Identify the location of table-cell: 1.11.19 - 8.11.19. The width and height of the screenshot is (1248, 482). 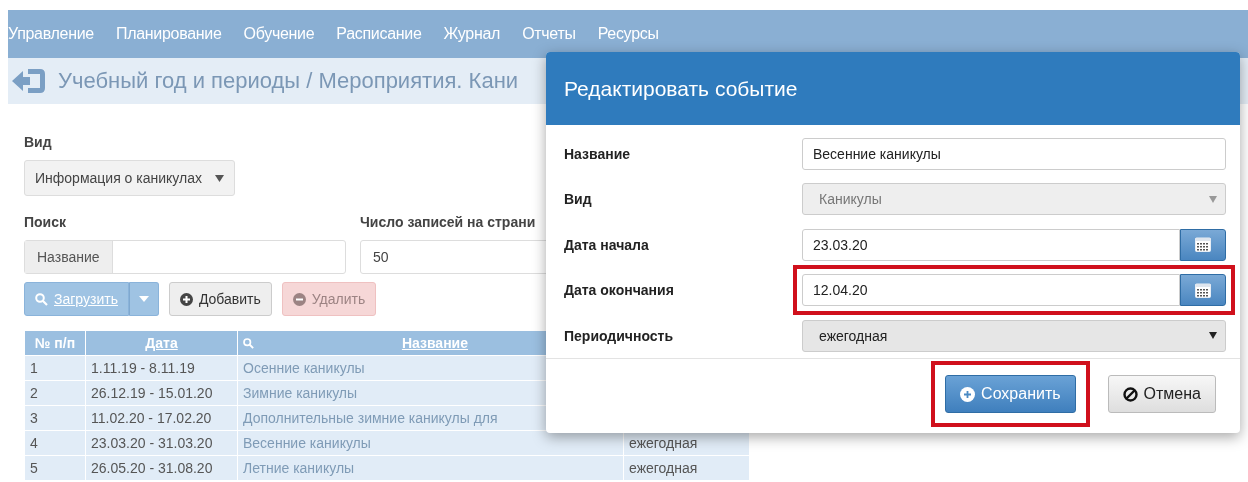
(161, 368).